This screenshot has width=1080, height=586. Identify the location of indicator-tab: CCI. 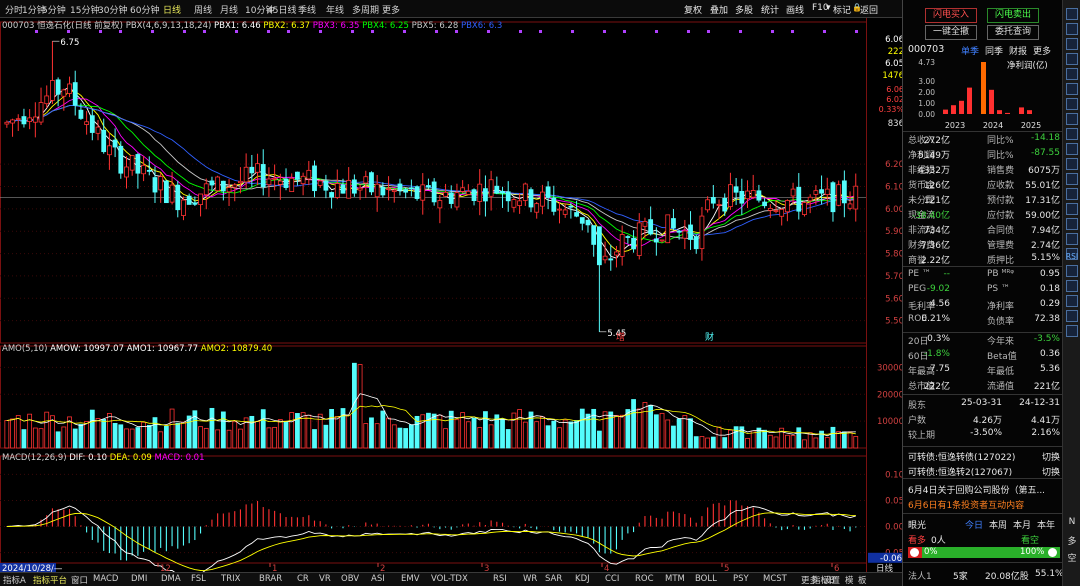
(612, 579).